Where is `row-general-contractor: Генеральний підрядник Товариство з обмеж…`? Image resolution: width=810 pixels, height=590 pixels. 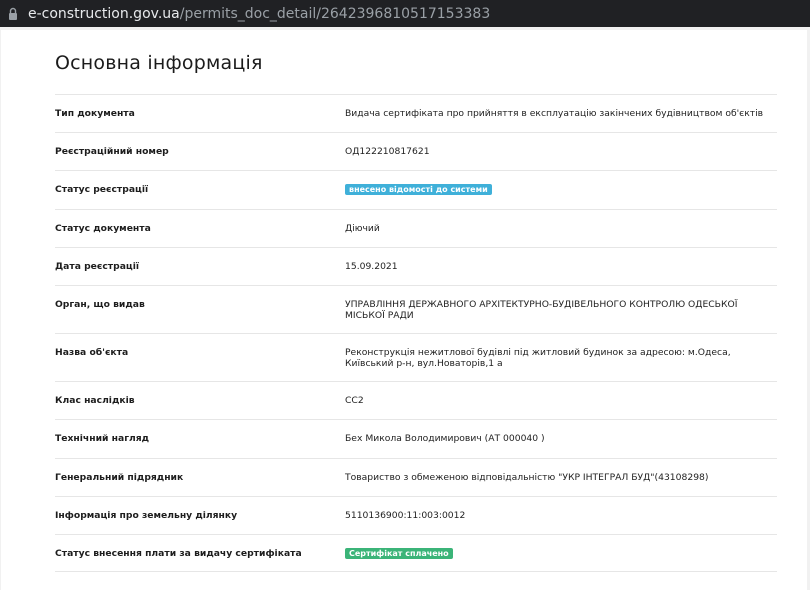
row-general-contractor: Генеральний підрядник Товариство з обмеж… is located at coordinates (416, 477).